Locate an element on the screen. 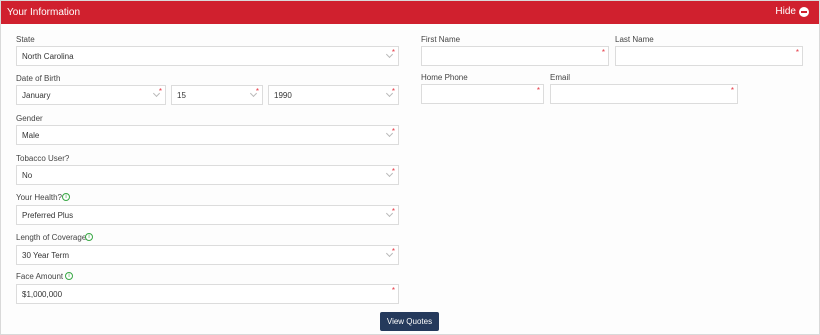  health-select: Preferred Plus * is located at coordinates (207, 215).